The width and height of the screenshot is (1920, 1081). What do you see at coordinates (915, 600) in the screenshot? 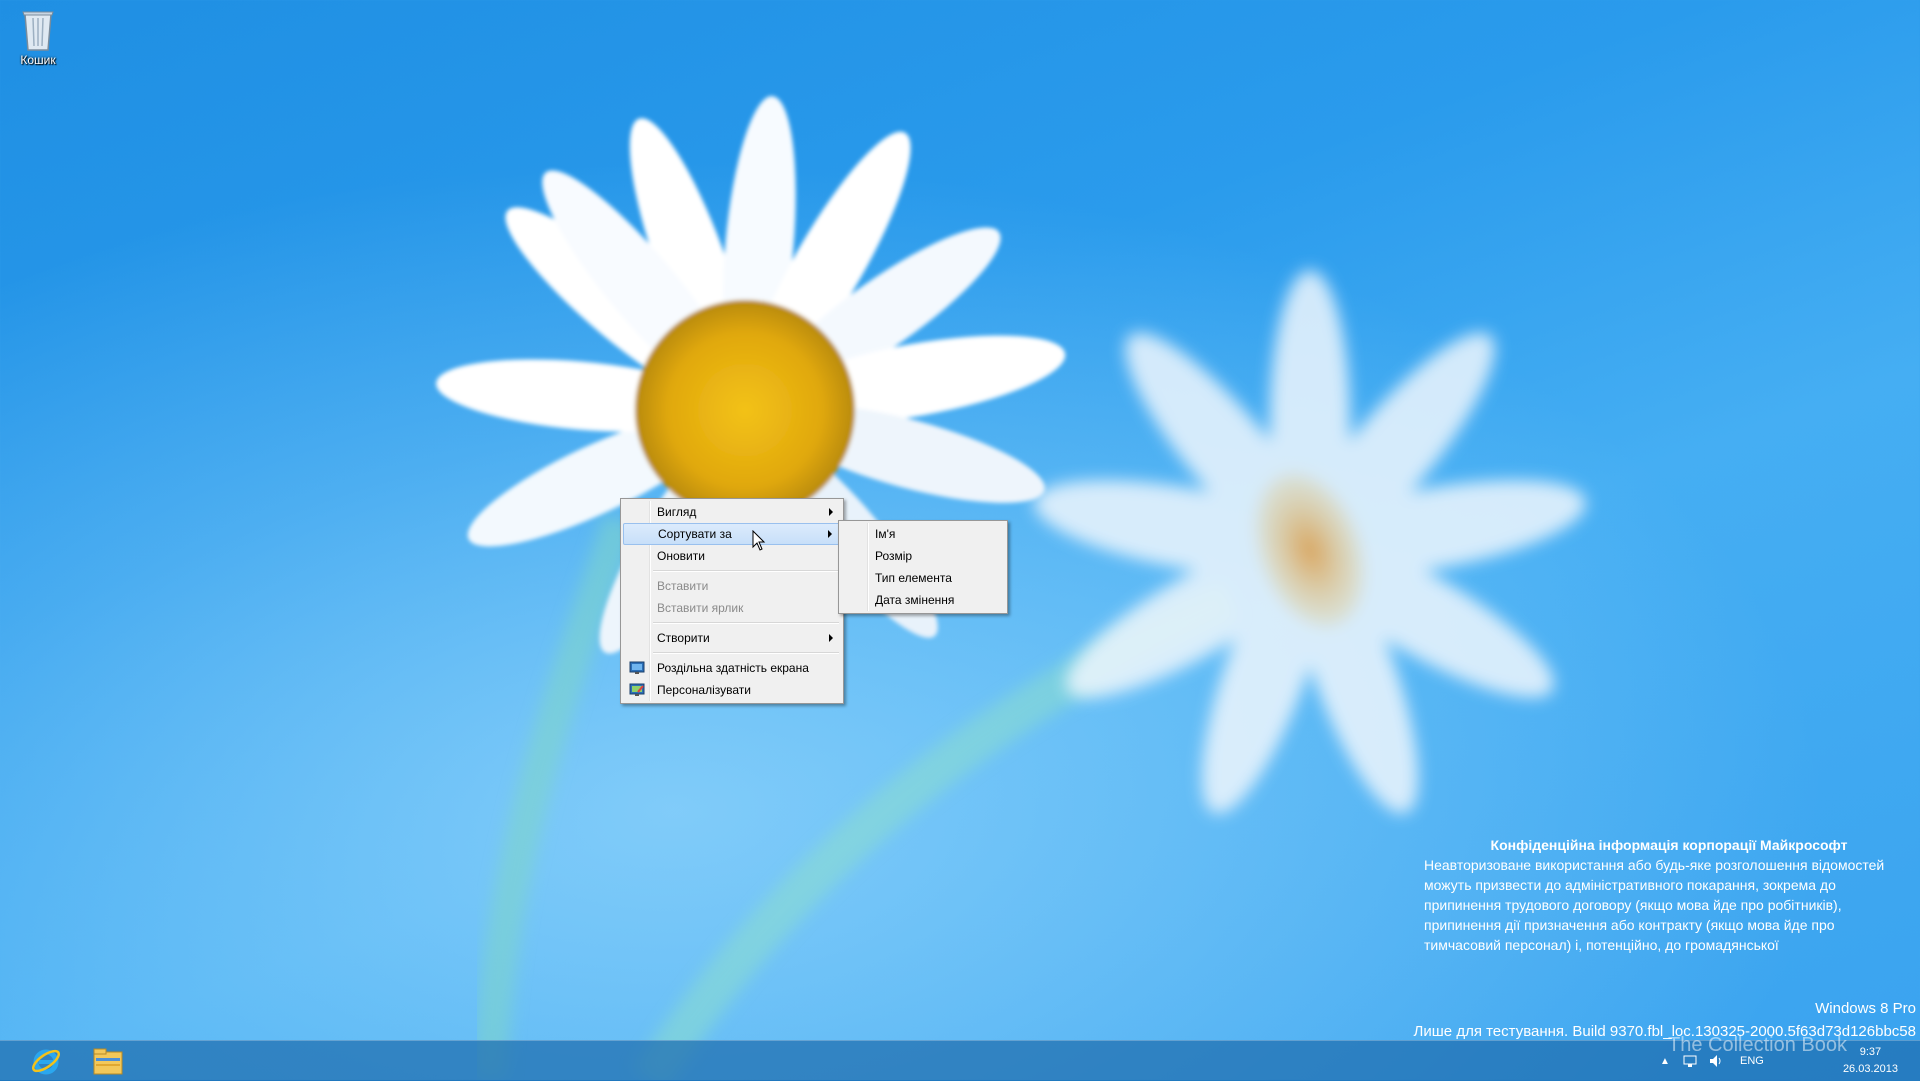
I see `menu-item-label: Дата змінення` at bounding box center [915, 600].